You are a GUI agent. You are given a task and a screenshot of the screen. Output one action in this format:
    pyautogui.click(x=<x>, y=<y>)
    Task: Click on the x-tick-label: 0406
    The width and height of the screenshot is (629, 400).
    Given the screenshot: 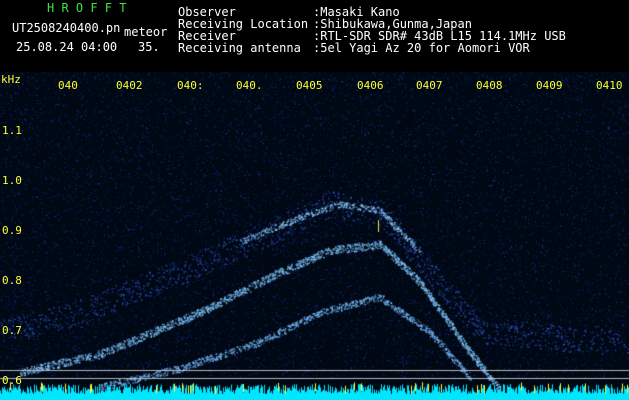 What is the action you would take?
    pyautogui.click(x=370, y=85)
    